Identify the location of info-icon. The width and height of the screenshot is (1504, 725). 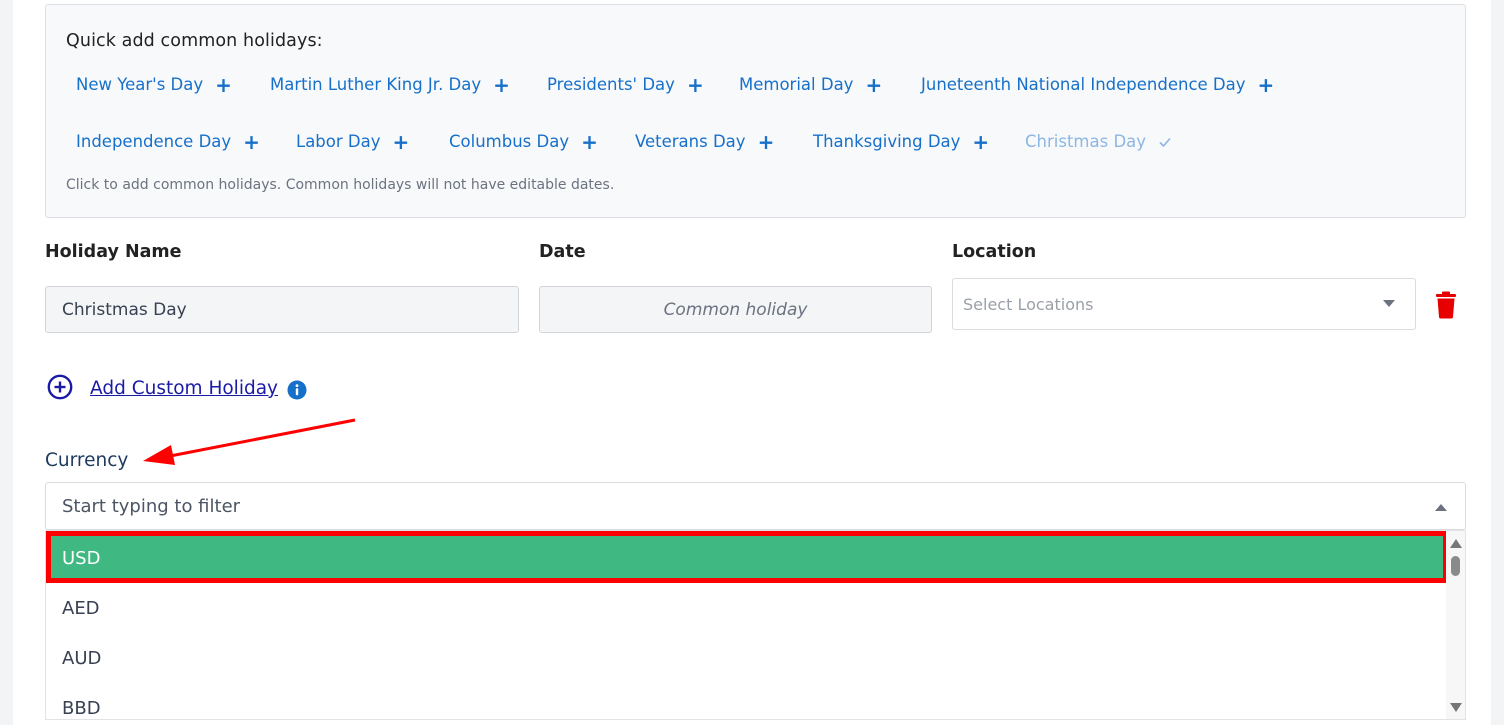
(297, 390).